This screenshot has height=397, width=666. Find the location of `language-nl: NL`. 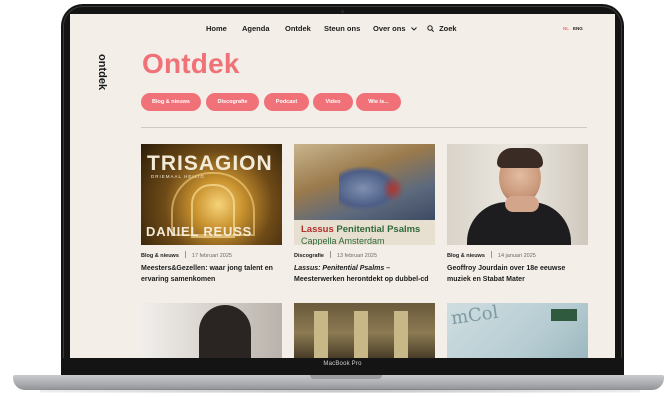

language-nl: NL is located at coordinates (566, 28).